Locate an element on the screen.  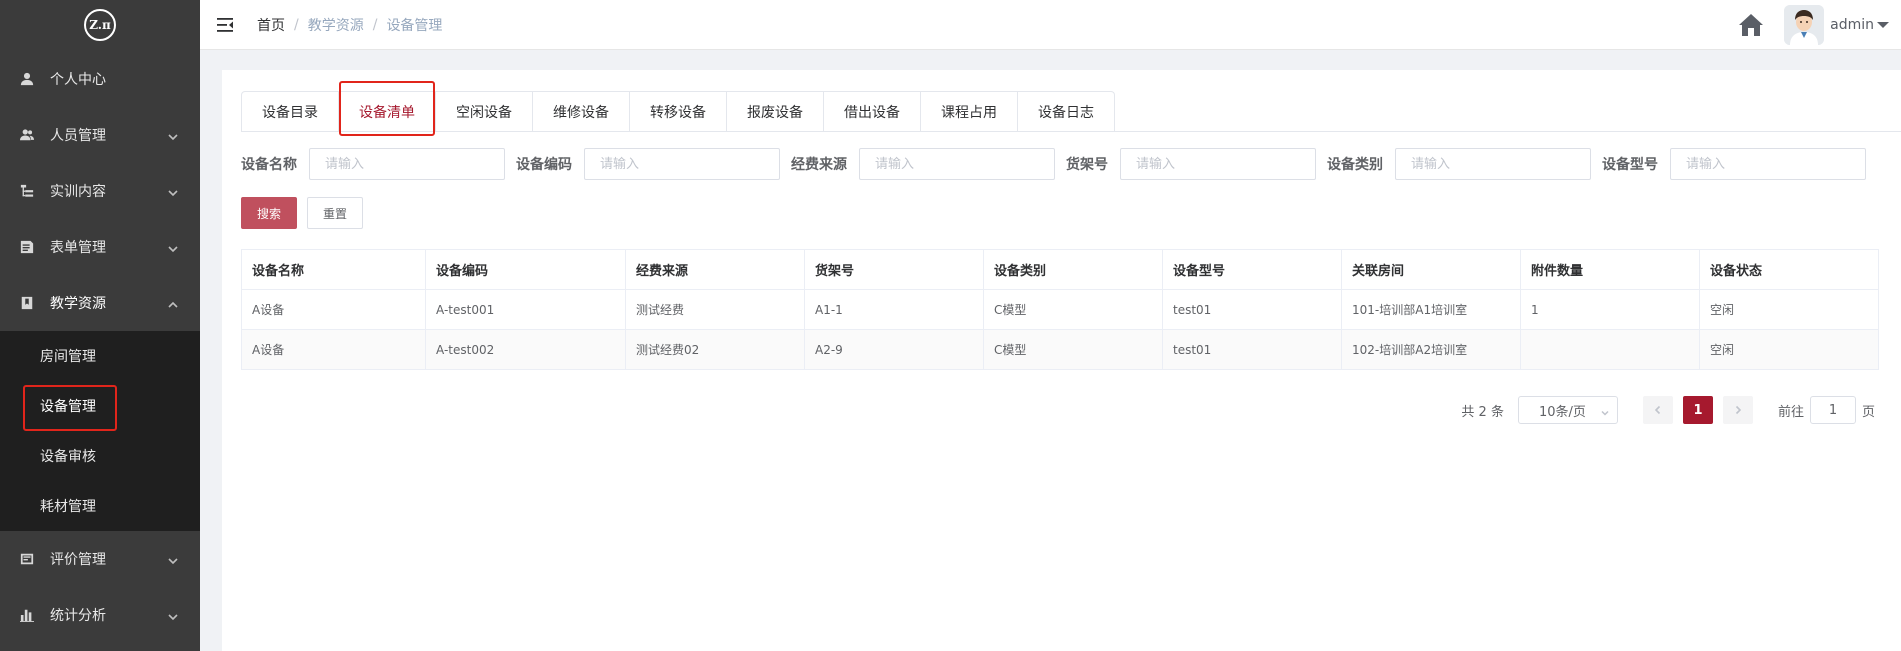
page-size-value: 10条/页 is located at coordinates (1562, 412).